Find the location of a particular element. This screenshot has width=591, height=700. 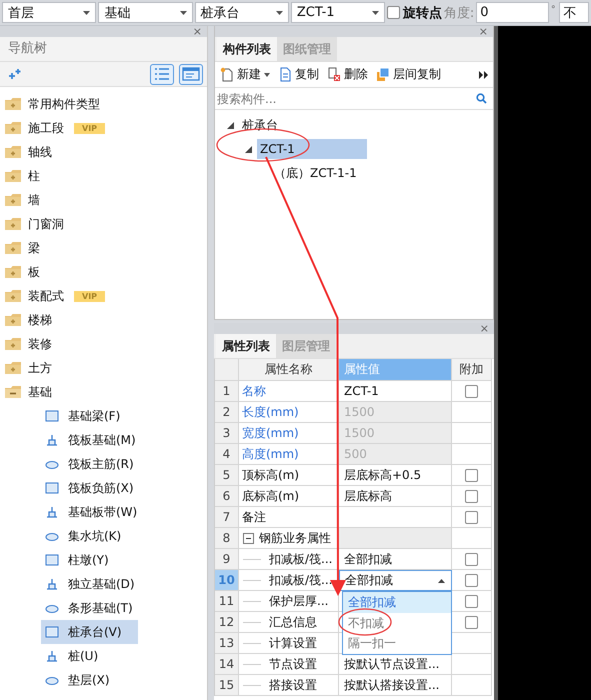

property-name: 底标高(m) is located at coordinates (289, 496).